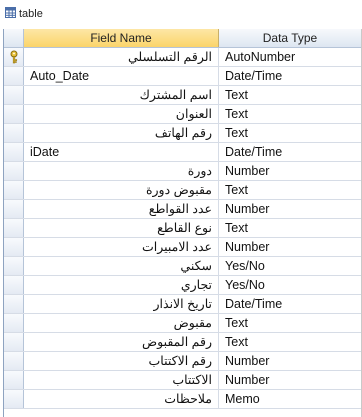 This screenshot has width=362, height=417. Describe the element at coordinates (121, 57) in the screenshot. I see `field-name-cell: الرقم التسلسلي` at that location.